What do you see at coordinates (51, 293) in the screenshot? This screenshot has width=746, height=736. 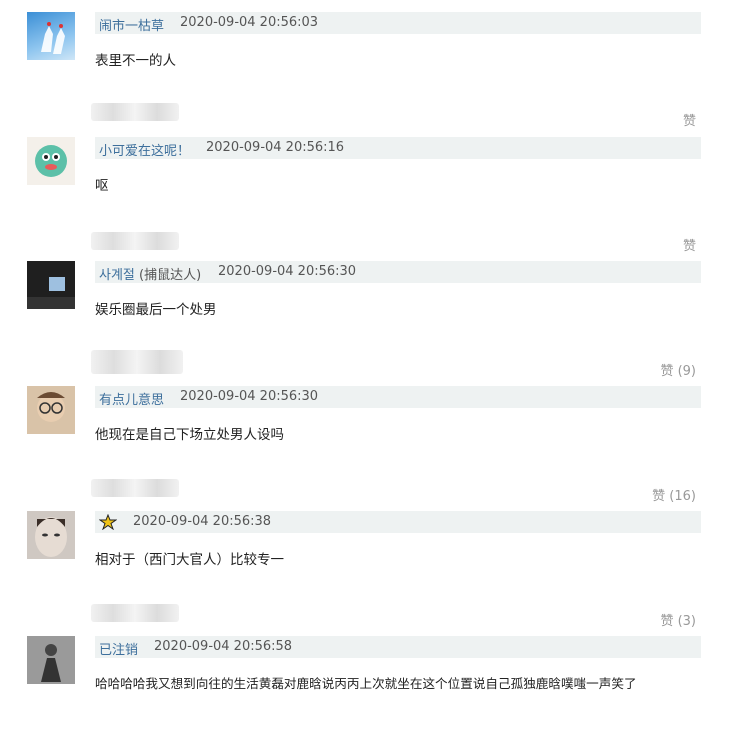 I see `photo-image` at bounding box center [51, 293].